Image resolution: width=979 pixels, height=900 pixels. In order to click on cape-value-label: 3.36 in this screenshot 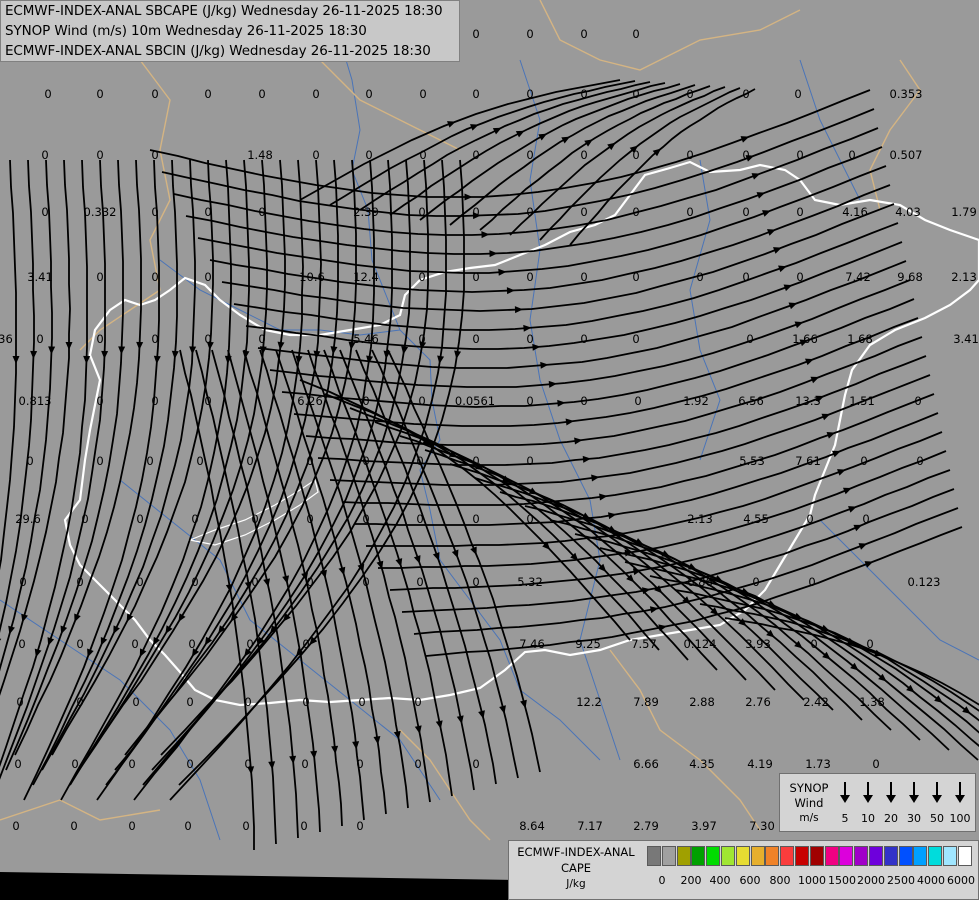, I will do `click(6, 339)`.